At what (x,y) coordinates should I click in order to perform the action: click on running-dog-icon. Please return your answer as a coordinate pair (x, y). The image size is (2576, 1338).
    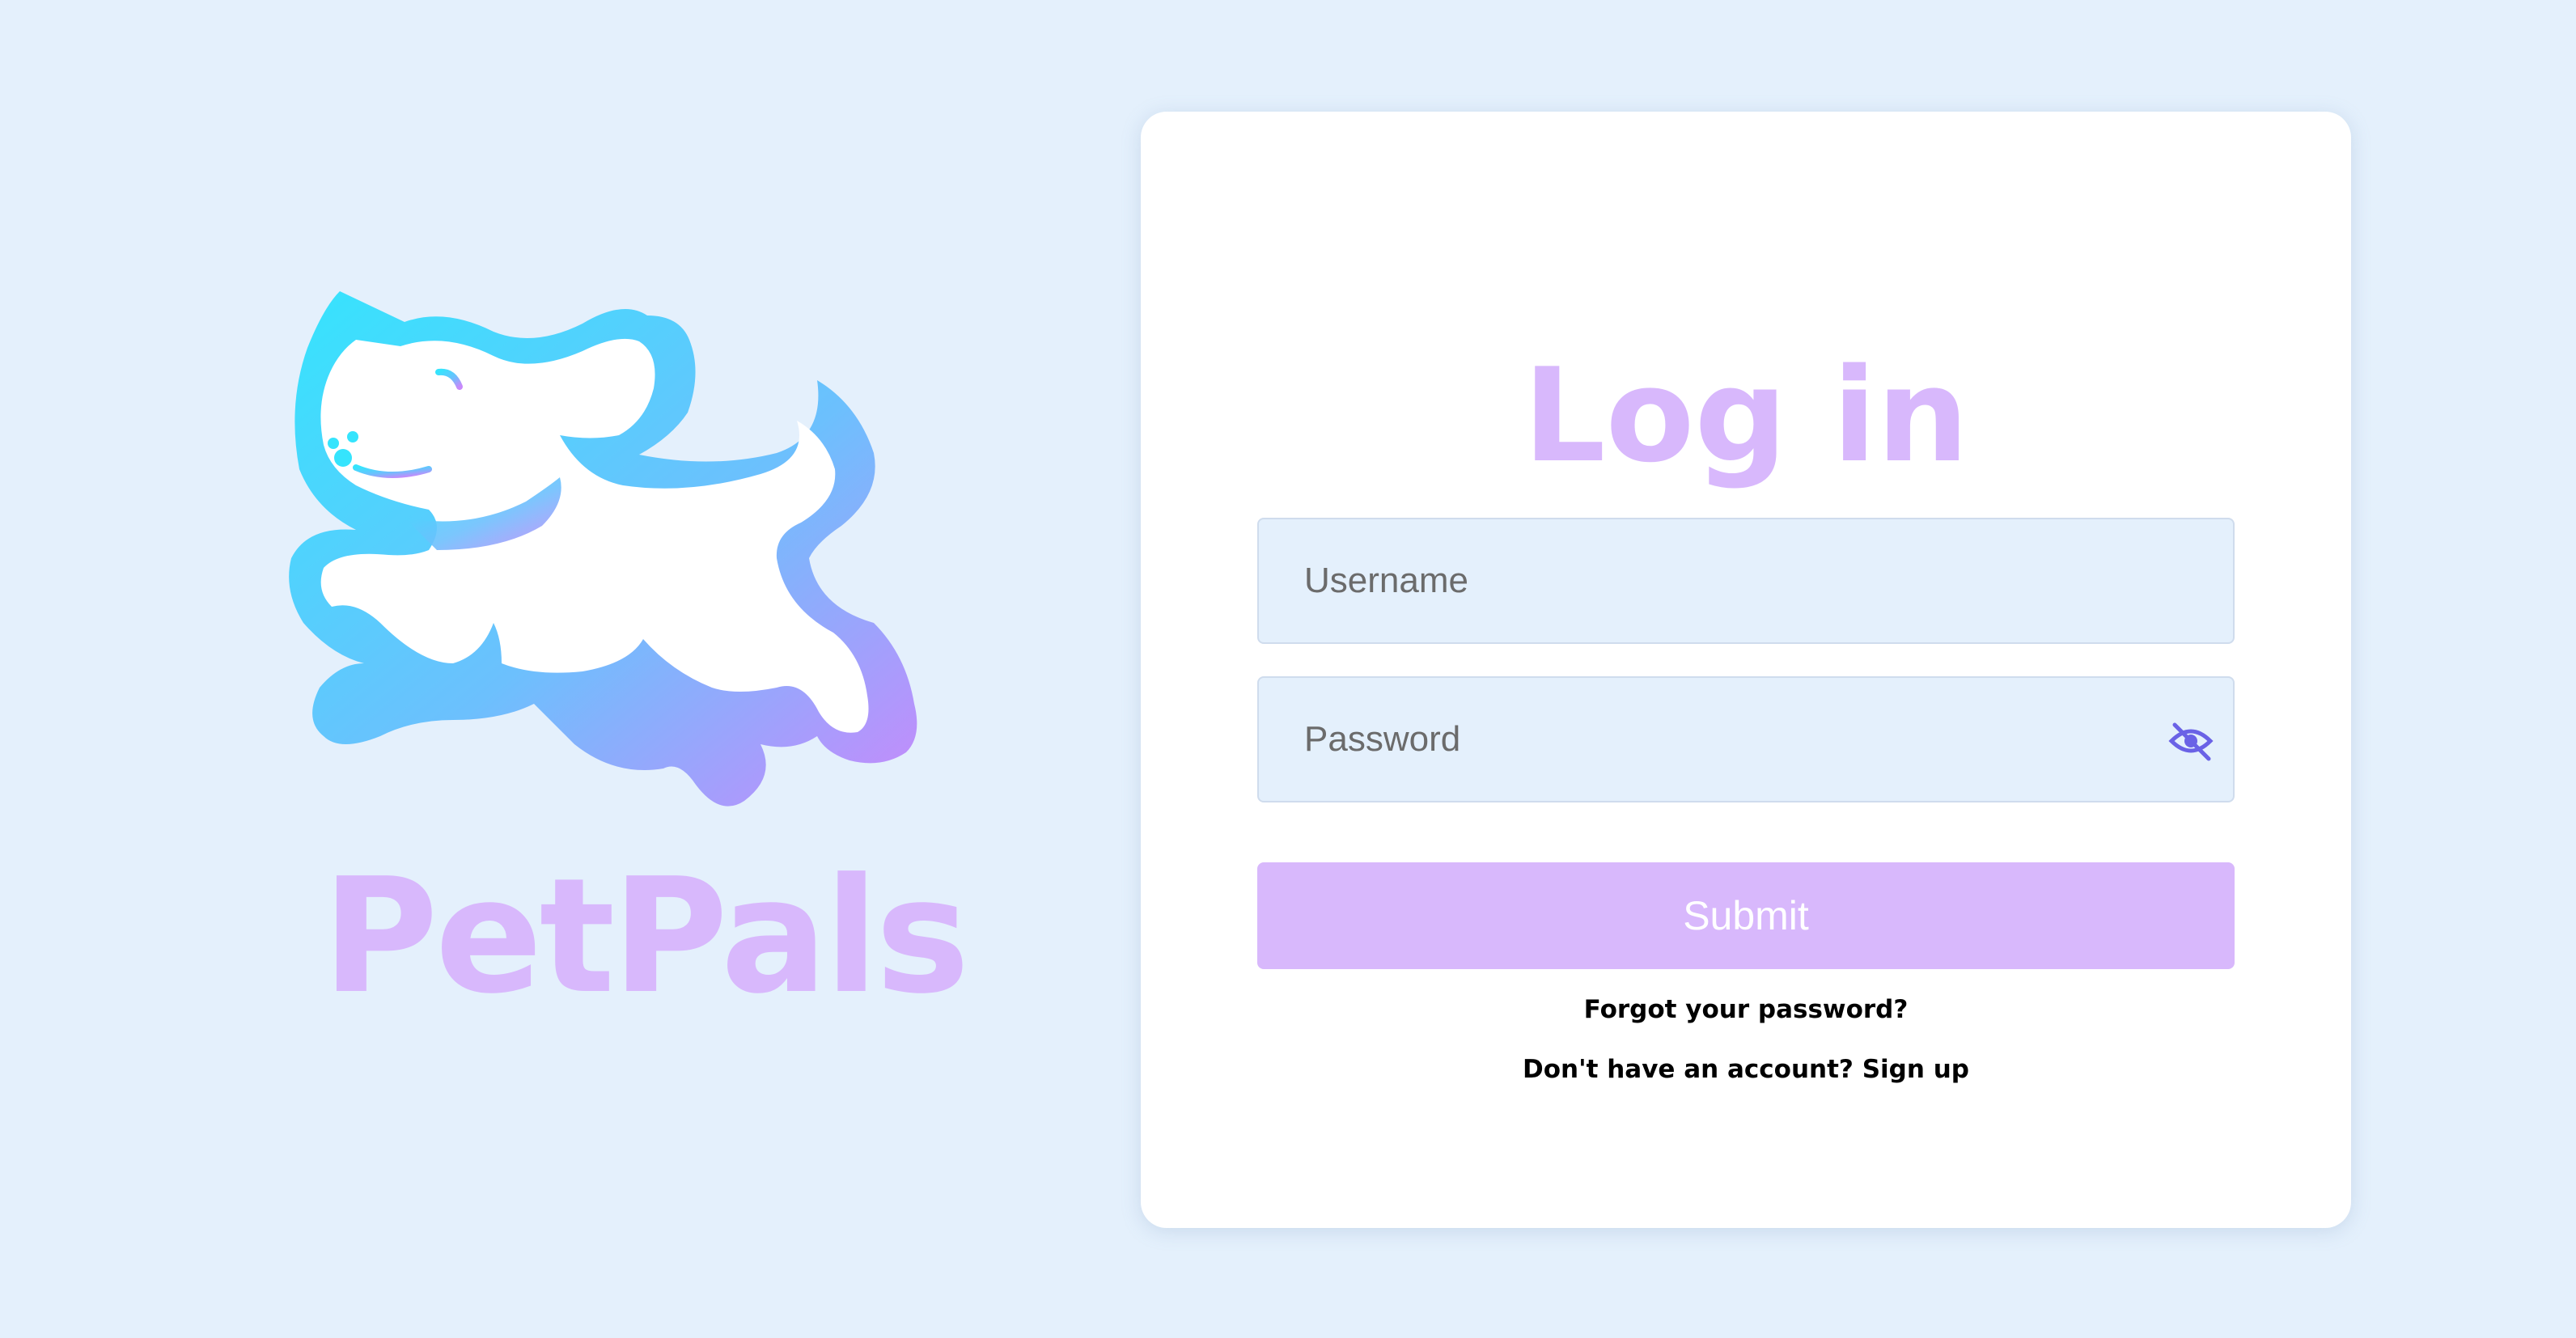
    Looking at the image, I should click on (603, 549).